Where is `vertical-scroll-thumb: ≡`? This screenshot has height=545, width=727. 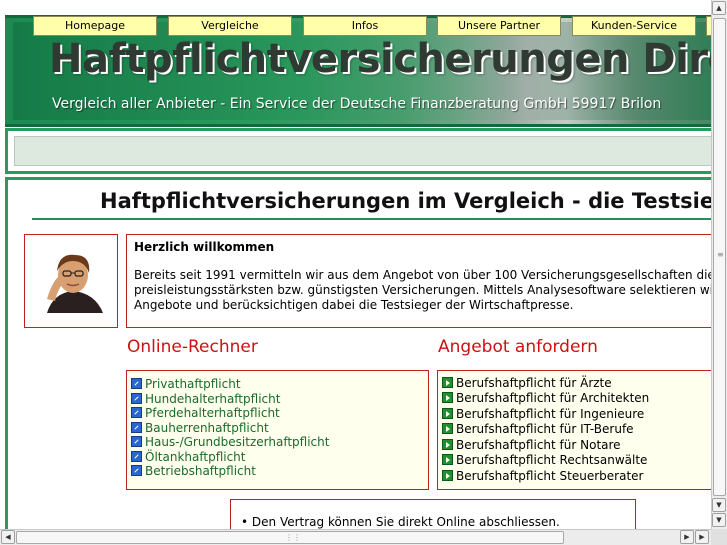
vertical-scroll-thumb: ≡ is located at coordinates (719, 257).